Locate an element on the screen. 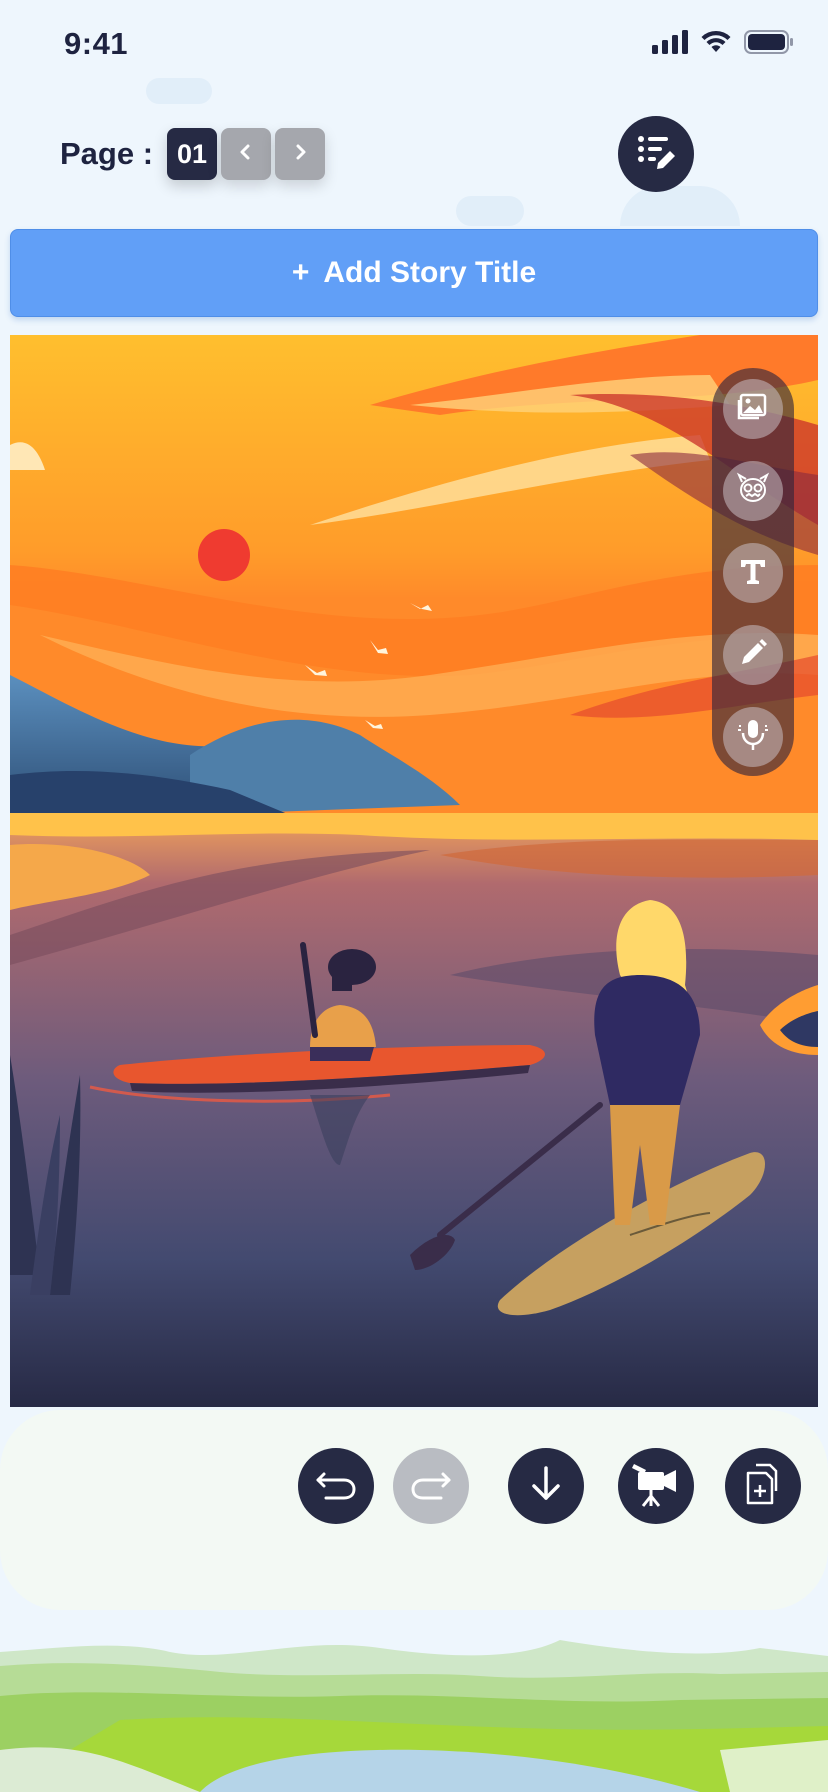 This screenshot has width=828, height=1792. image-icon is located at coordinates (753, 409).